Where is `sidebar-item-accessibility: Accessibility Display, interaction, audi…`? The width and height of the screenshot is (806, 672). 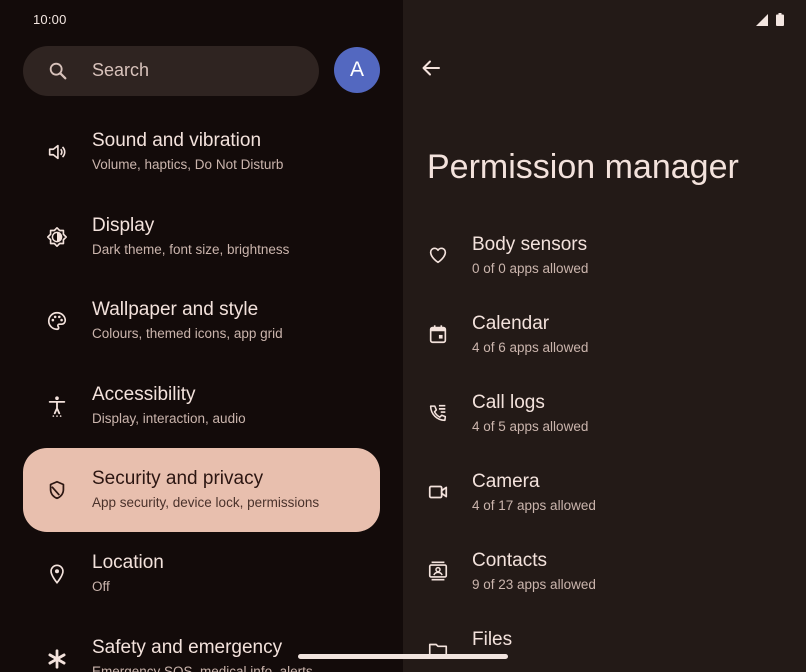 sidebar-item-accessibility: Accessibility Display, interaction, audi… is located at coordinates (201, 406).